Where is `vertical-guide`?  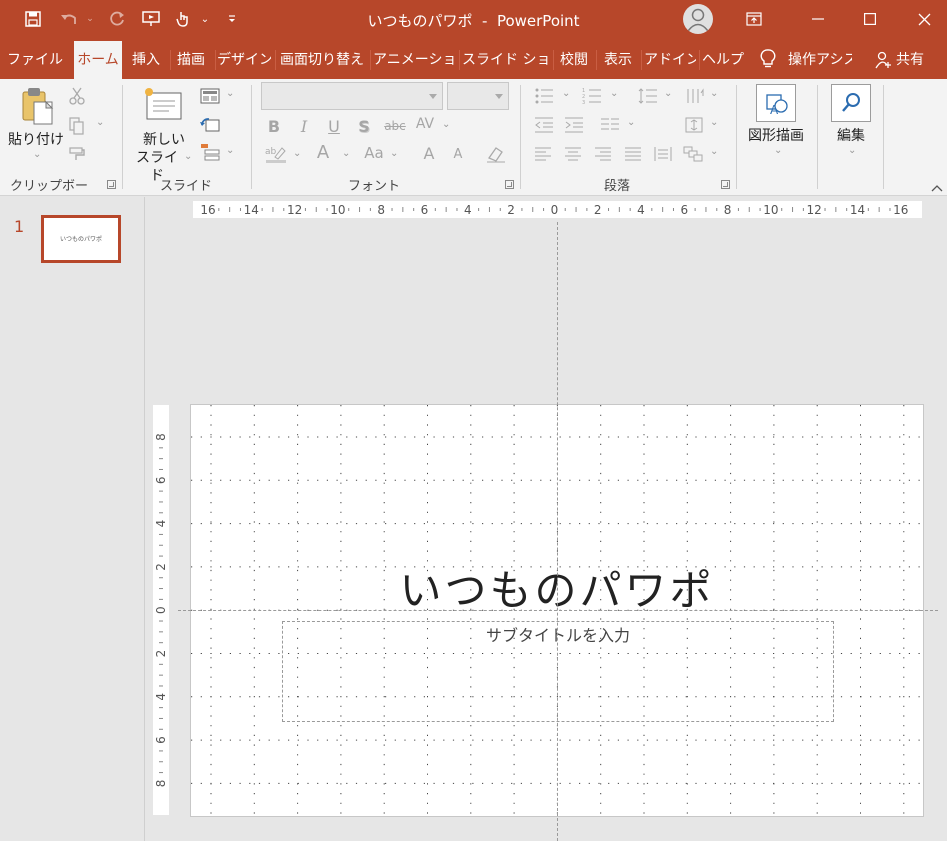 vertical-guide is located at coordinates (557, 531).